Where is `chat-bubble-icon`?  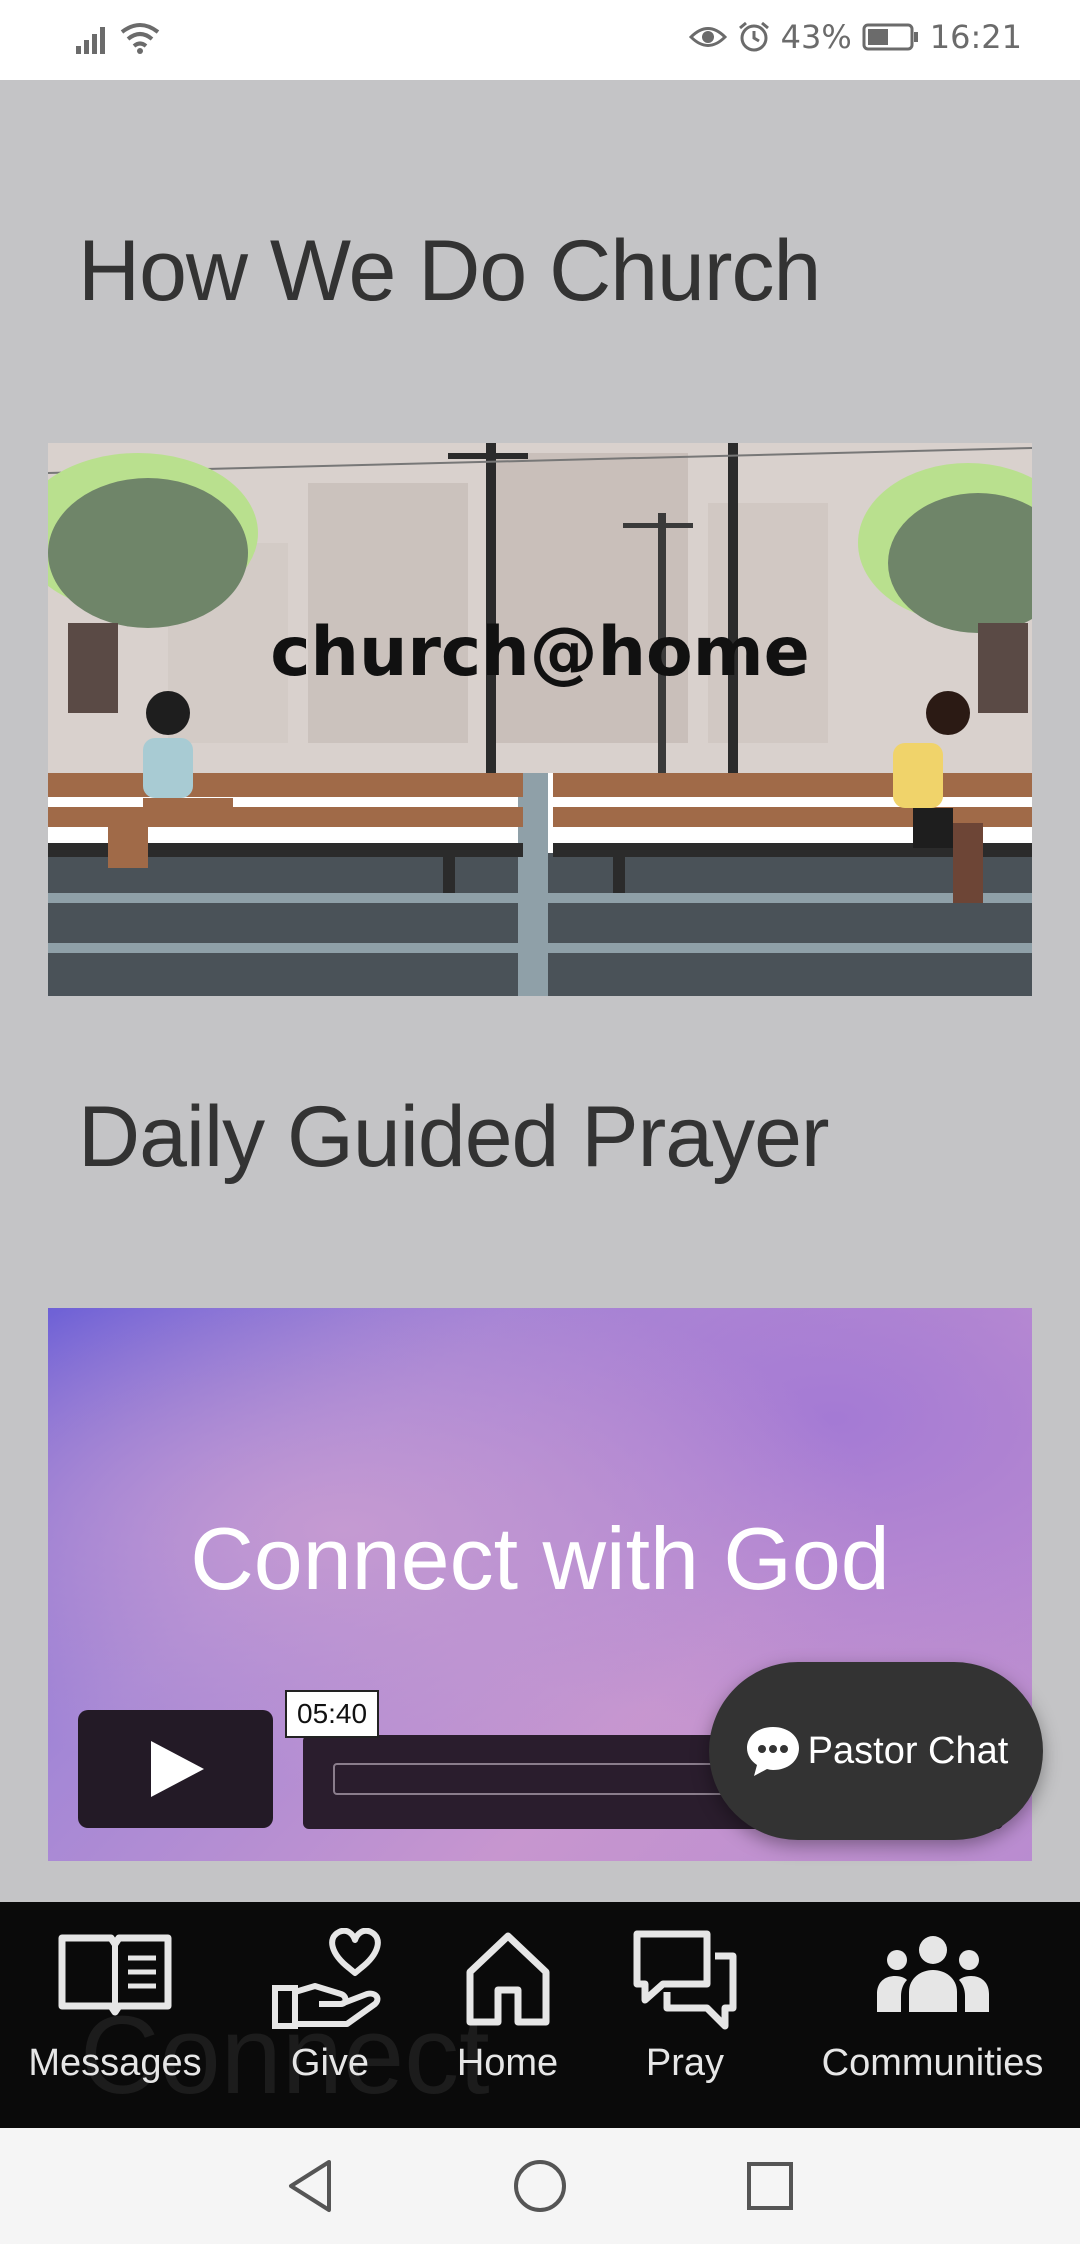
chat-bubble-icon is located at coordinates (772, 1751).